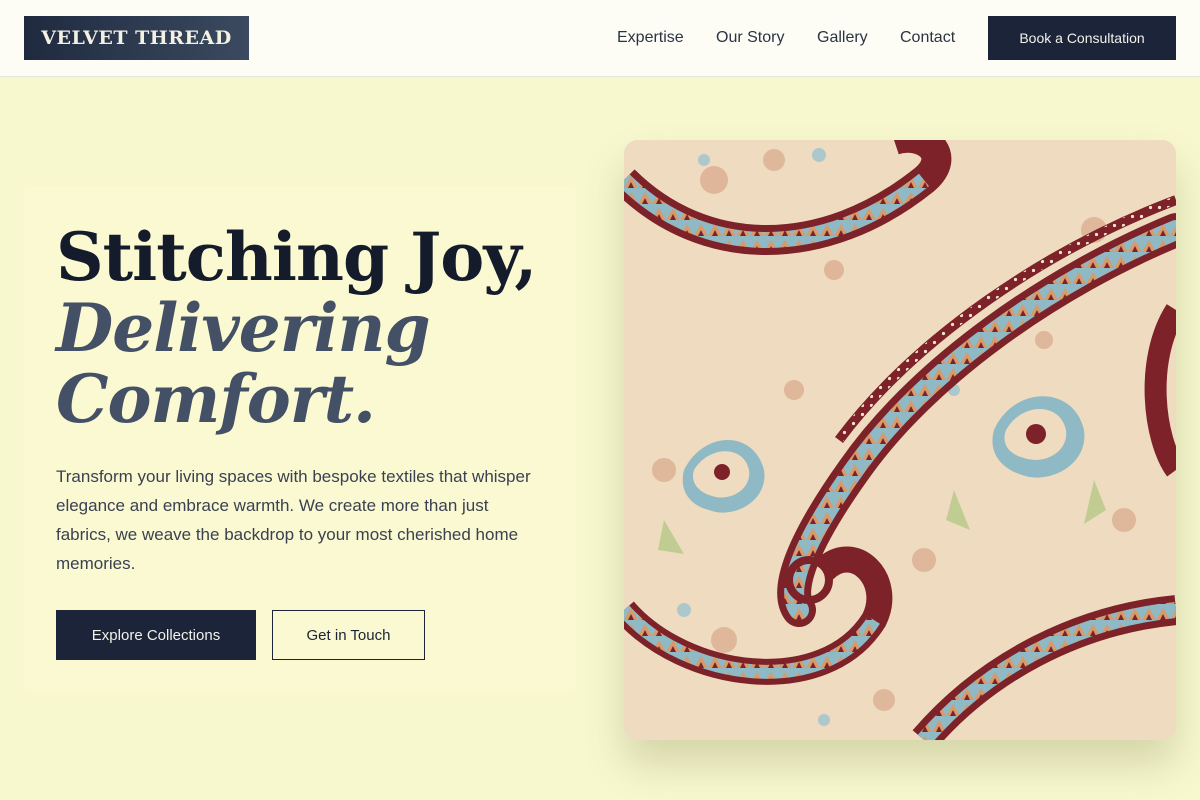  I want to click on headline-line-1: Stitching Joy,, so click(296, 257).